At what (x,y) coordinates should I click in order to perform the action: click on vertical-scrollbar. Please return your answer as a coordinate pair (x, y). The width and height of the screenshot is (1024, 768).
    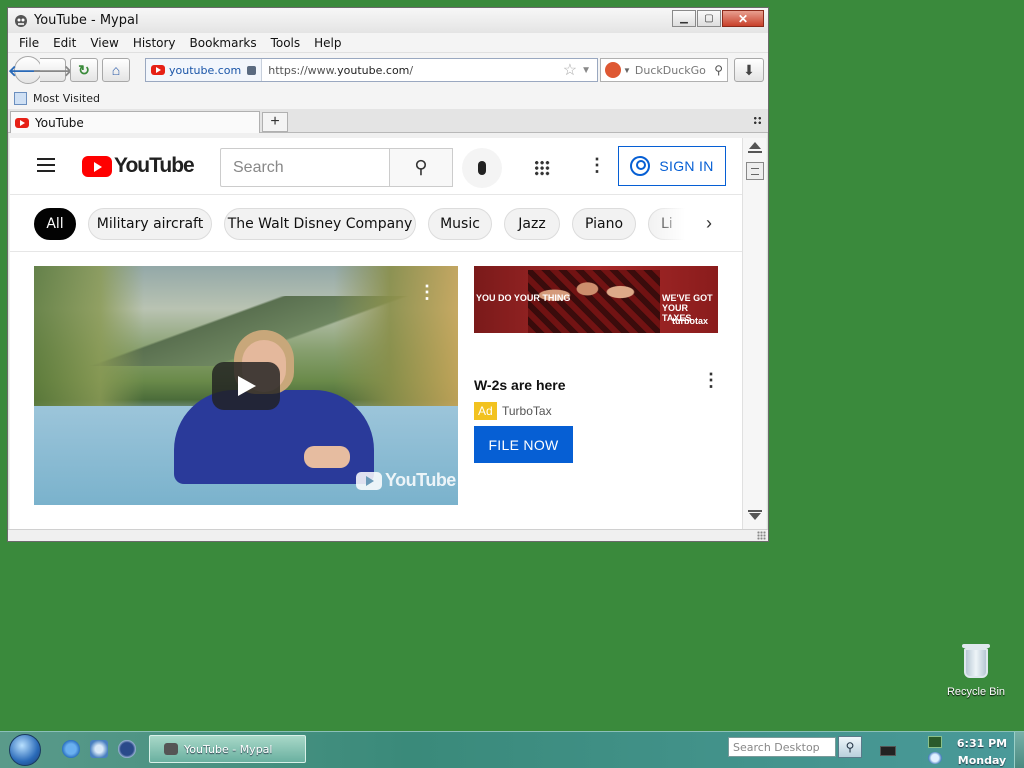
    Looking at the image, I should click on (754, 333).